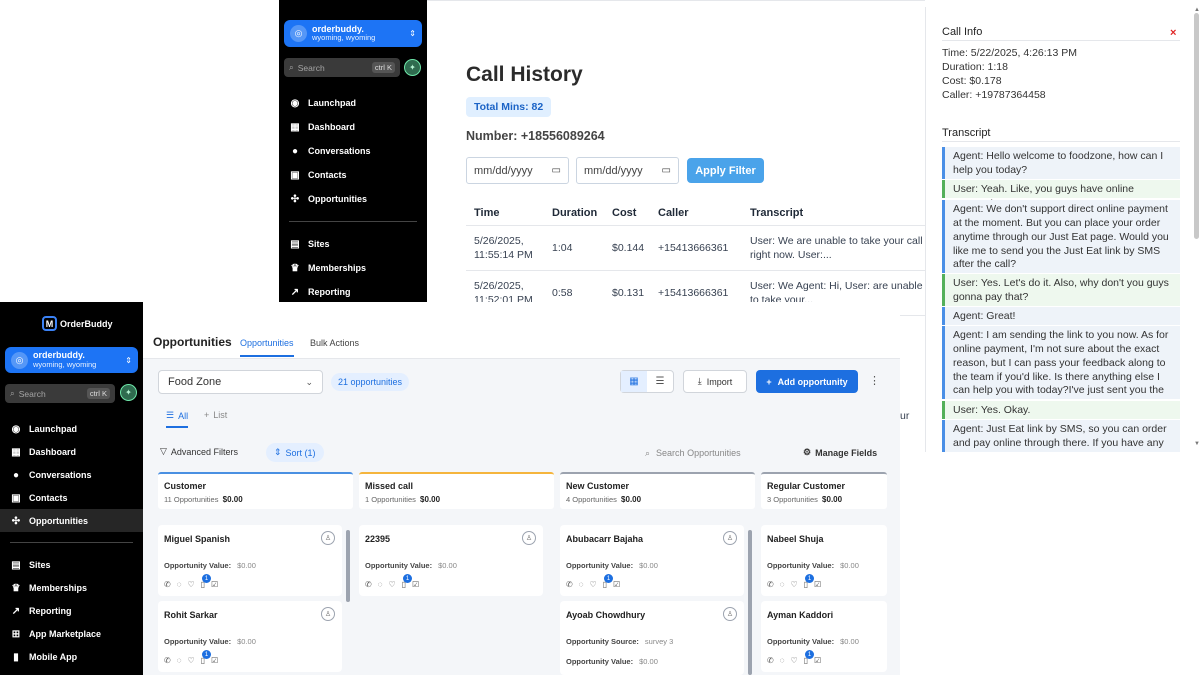  Describe the element at coordinates (634, 381) in the screenshot. I see `grid-view-icon: ▦` at that location.